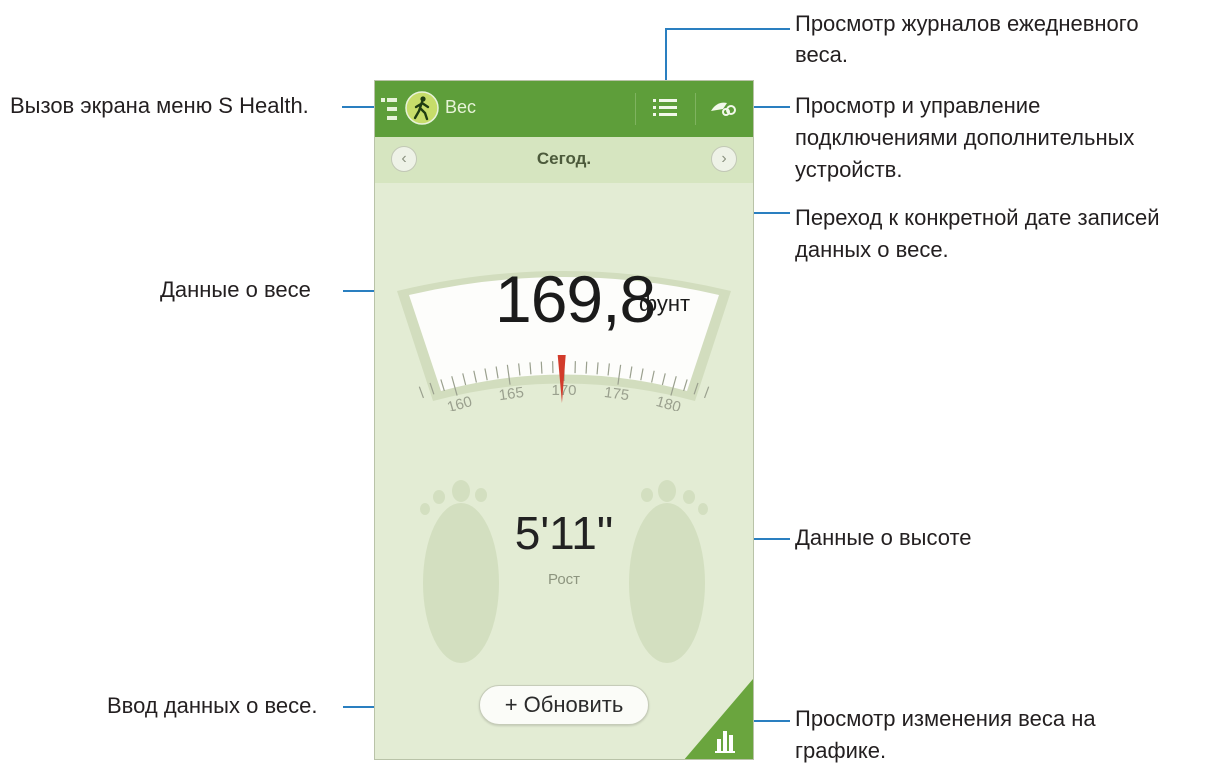 The width and height of the screenshot is (1214, 767). Describe the element at coordinates (461, 107) in the screenshot. I see `app-title: Вес` at that location.